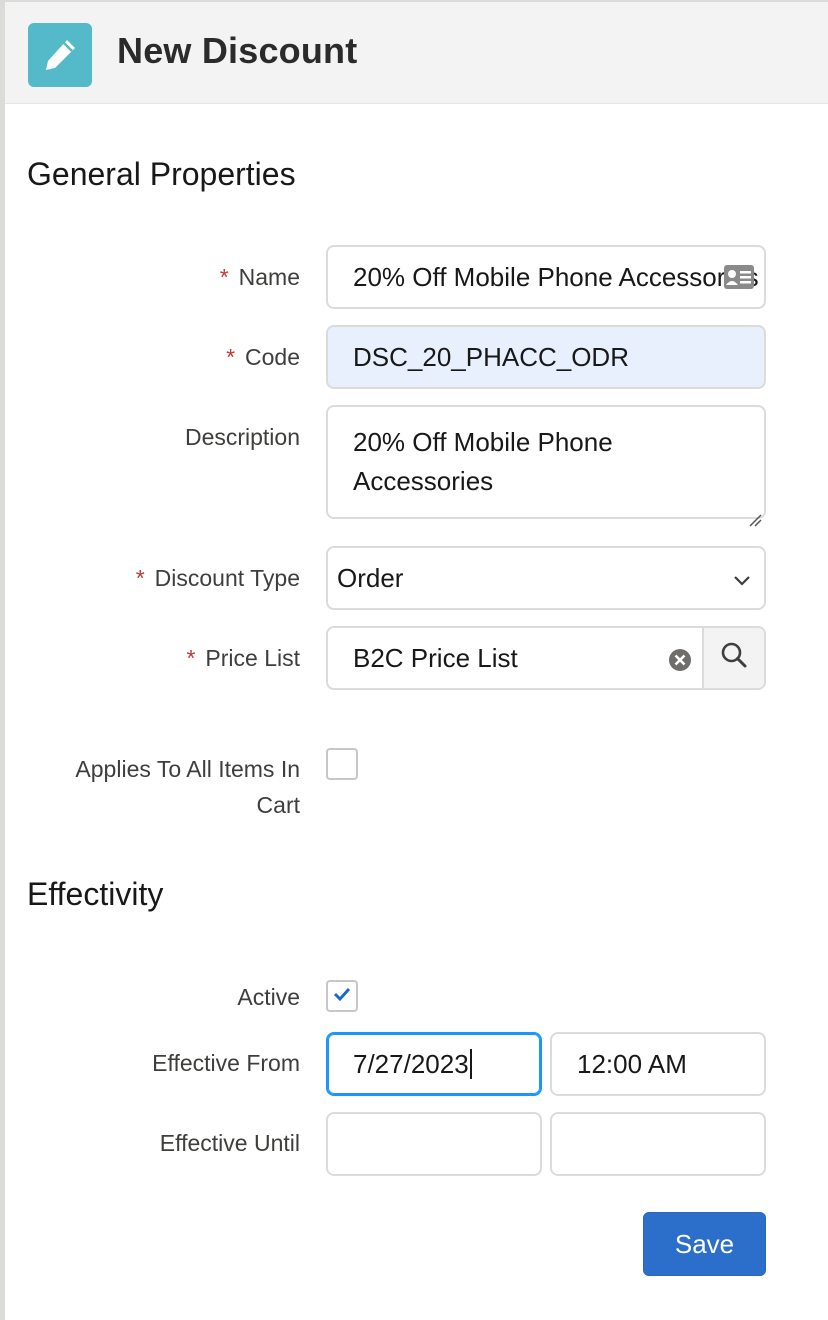  Describe the element at coordinates (187, 787) in the screenshot. I see `applies-all-label: Applies To All Items In Cart` at that location.